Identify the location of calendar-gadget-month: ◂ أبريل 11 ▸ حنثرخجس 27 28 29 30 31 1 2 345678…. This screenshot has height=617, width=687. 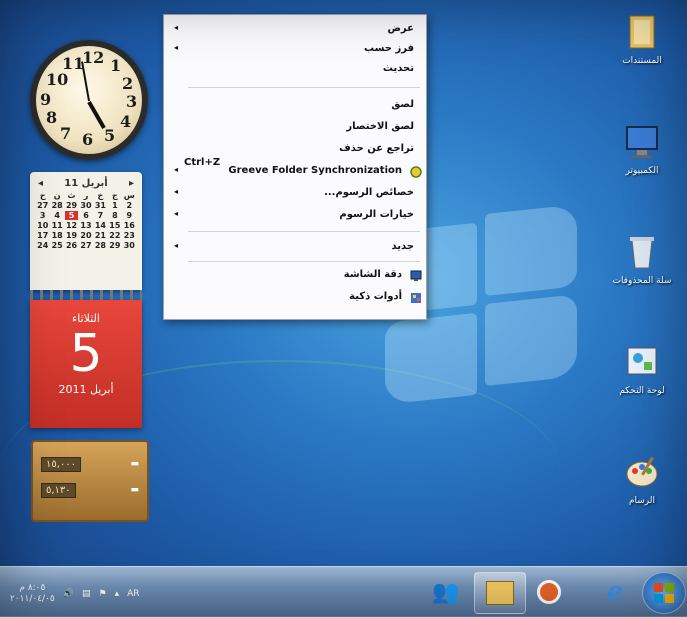
(86, 231).